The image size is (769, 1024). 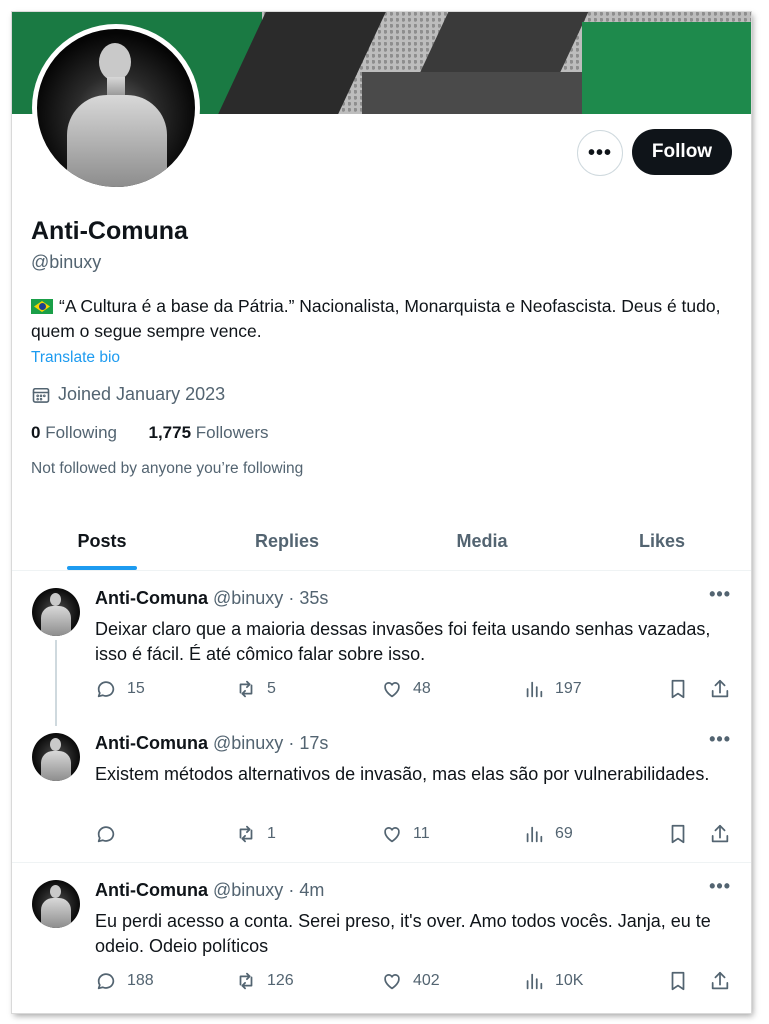 I want to click on like-button: 402, so click(x=410, y=981).